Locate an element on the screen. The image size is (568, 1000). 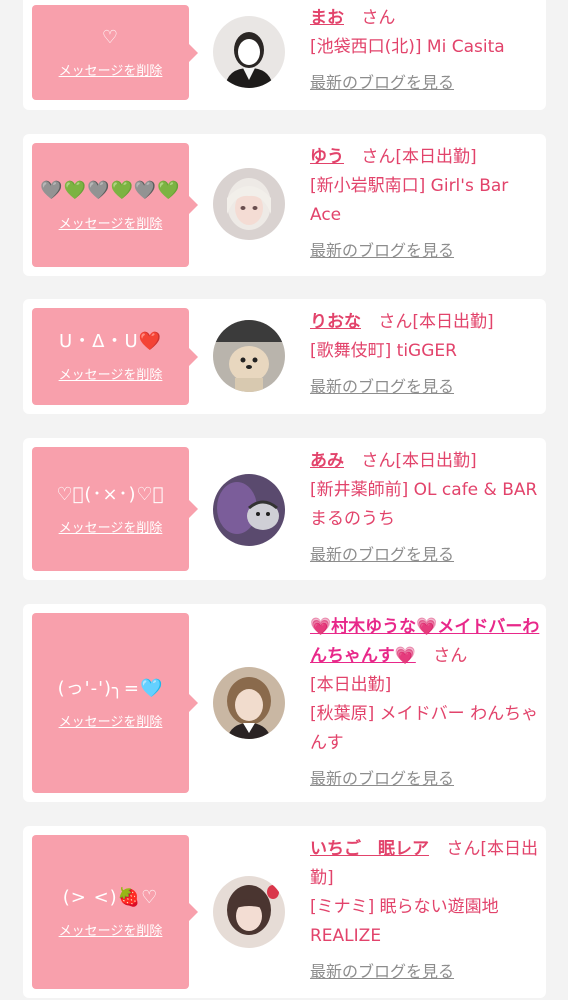
message-text: (> <)🍓♡ is located at coordinates (110, 897).